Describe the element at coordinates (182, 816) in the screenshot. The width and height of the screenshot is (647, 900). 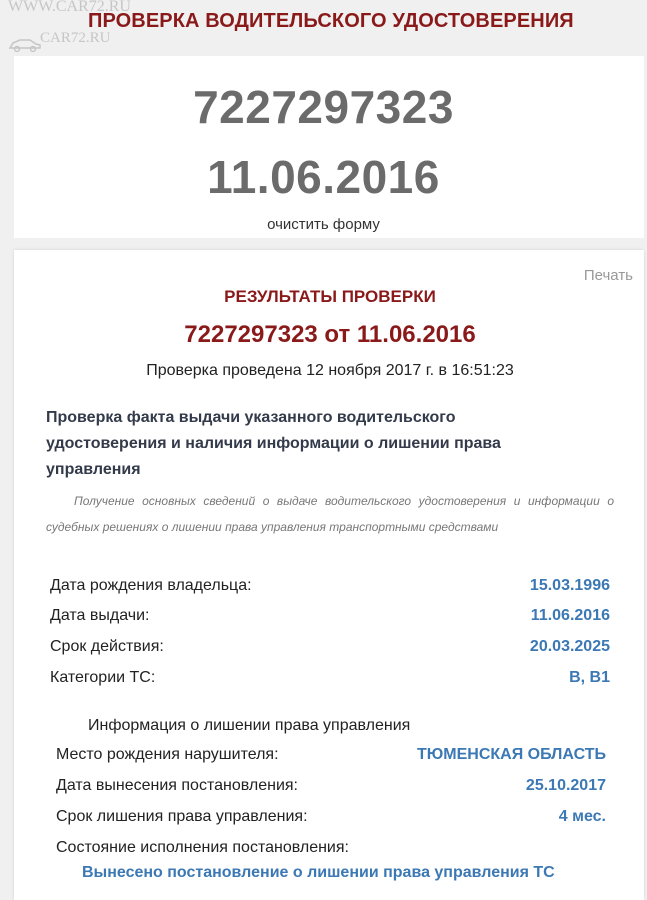
I see `field-label: Срок лишения права управления:` at that location.